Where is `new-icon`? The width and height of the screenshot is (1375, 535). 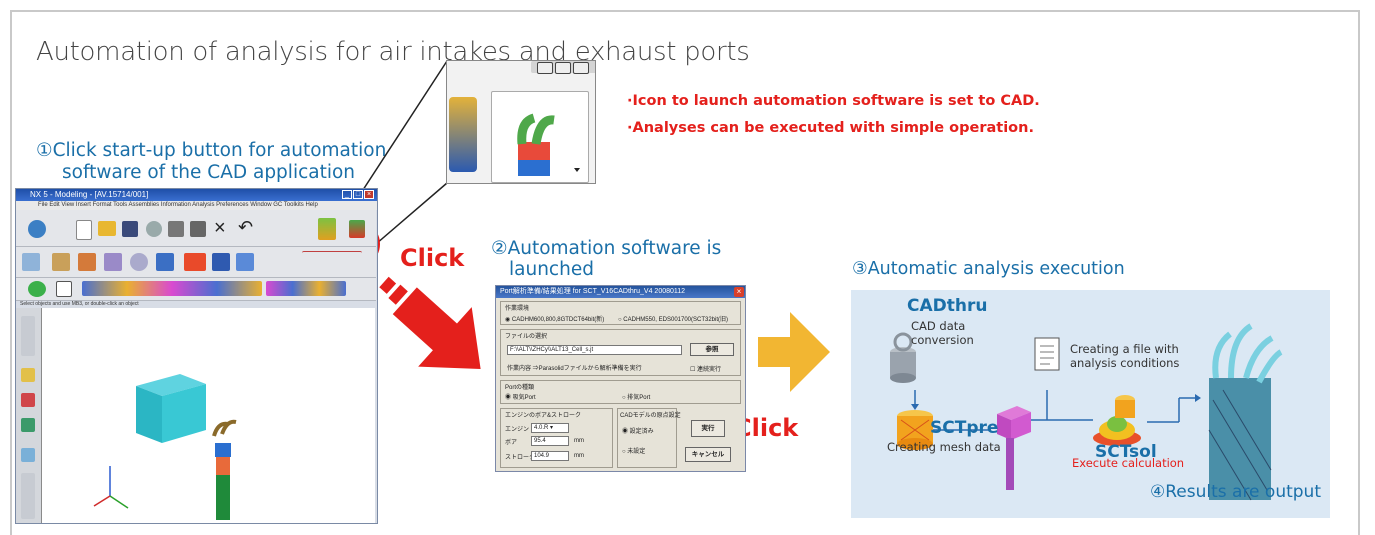
new-icon is located at coordinates (84, 230).